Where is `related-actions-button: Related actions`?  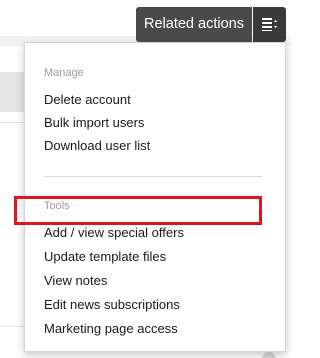 related-actions-button: Related actions is located at coordinates (194, 24).